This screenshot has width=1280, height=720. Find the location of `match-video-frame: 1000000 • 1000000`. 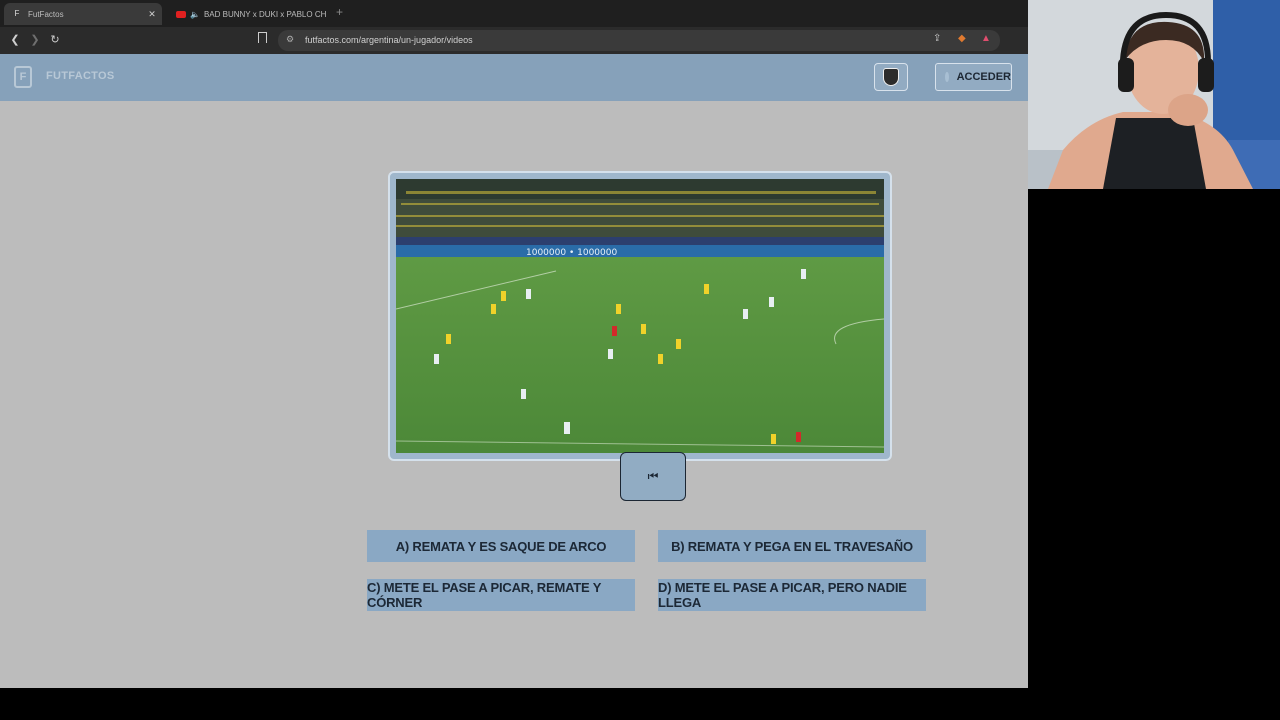

match-video-frame: 1000000 • 1000000 is located at coordinates (640, 316).